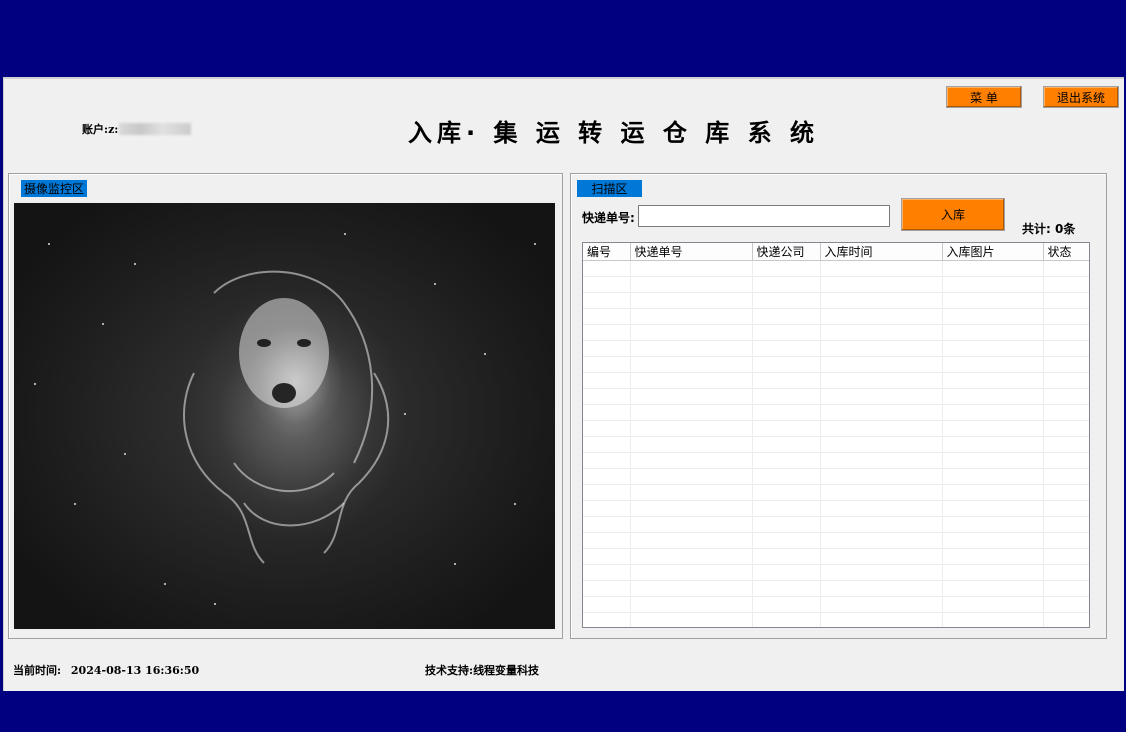 The height and width of the screenshot is (732, 1126). Describe the element at coordinates (613, 133) in the screenshot. I see `page-title: 入库· 集 运 转 运 仓 库 系 统` at that location.